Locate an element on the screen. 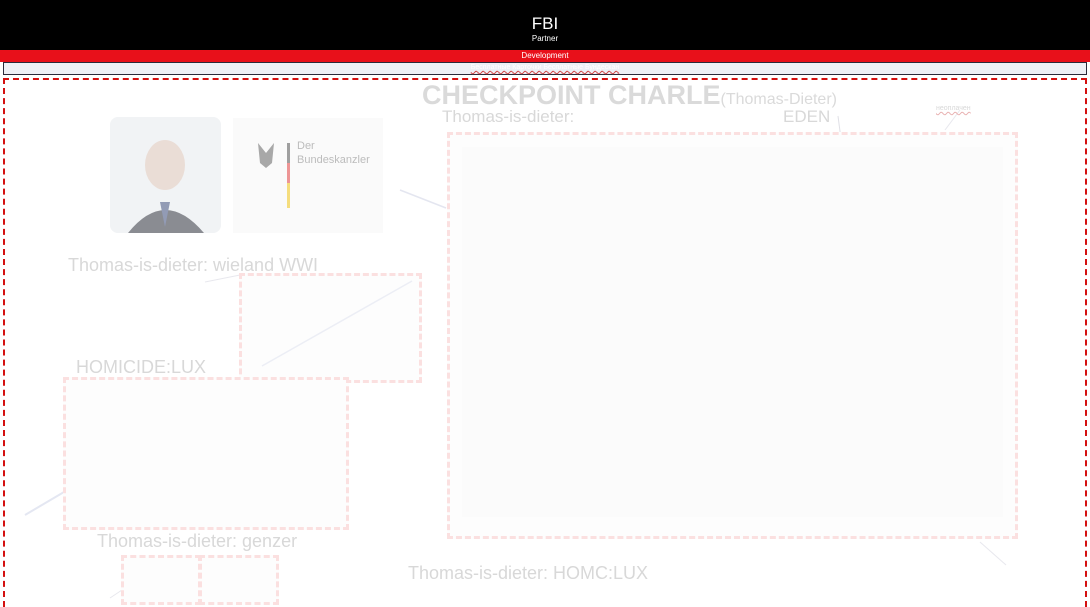 This screenshot has height=607, width=1090. image-frame-genzer-right is located at coordinates (239, 580).